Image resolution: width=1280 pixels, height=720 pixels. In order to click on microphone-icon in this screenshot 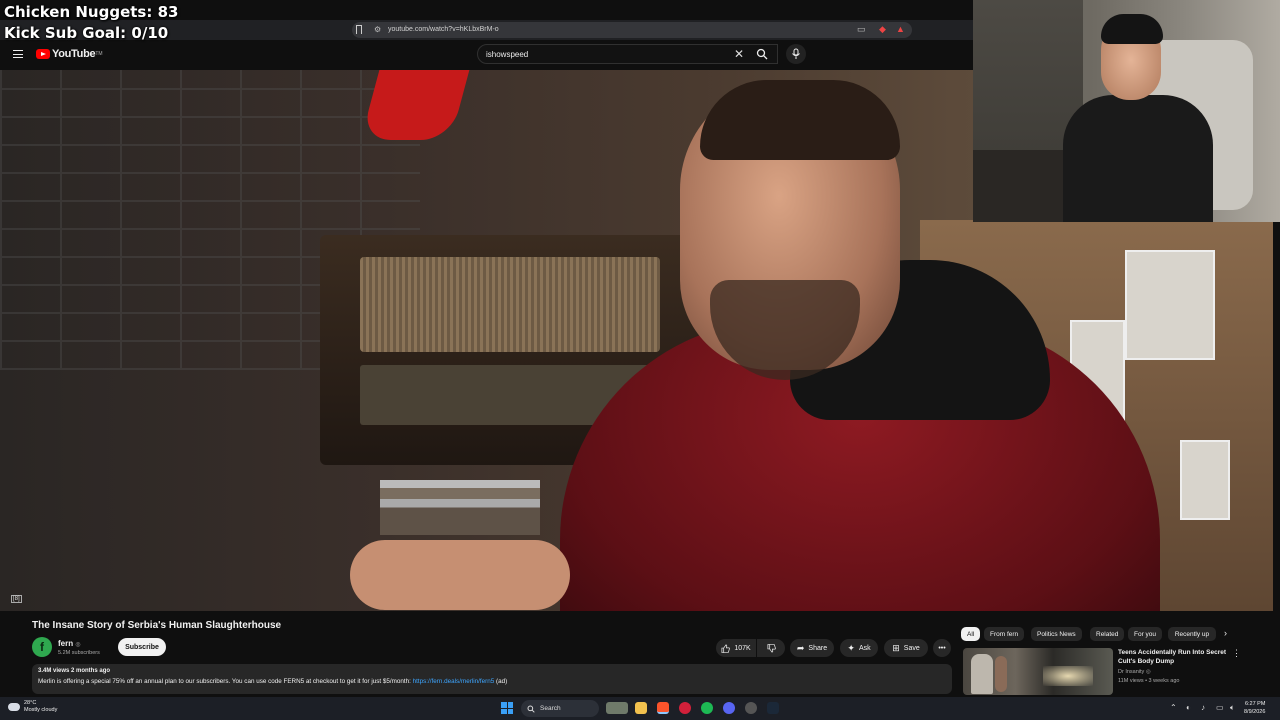, I will do `click(796, 53)`.